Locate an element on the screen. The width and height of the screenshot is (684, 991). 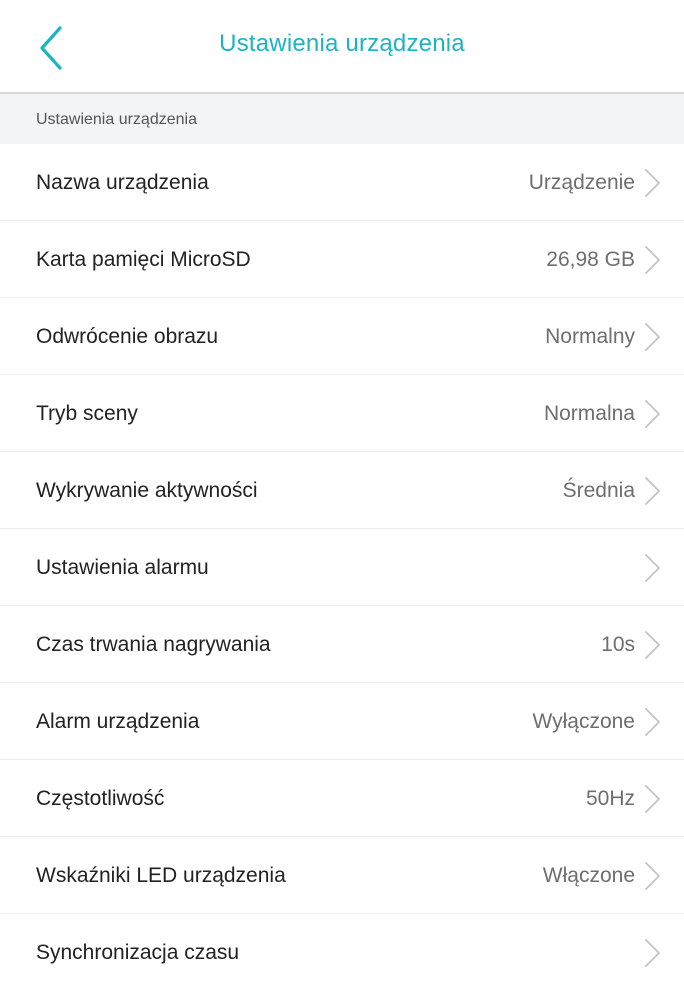
row-label: Częstotliwość is located at coordinates (100, 798).